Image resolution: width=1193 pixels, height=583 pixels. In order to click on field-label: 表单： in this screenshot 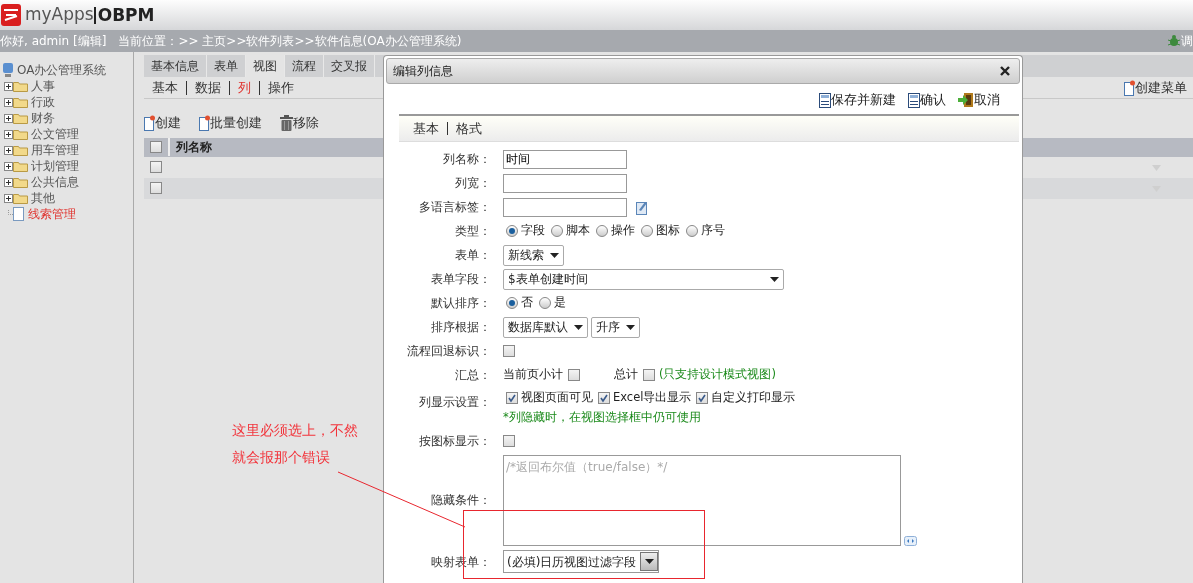, I will do `click(472, 255)`.